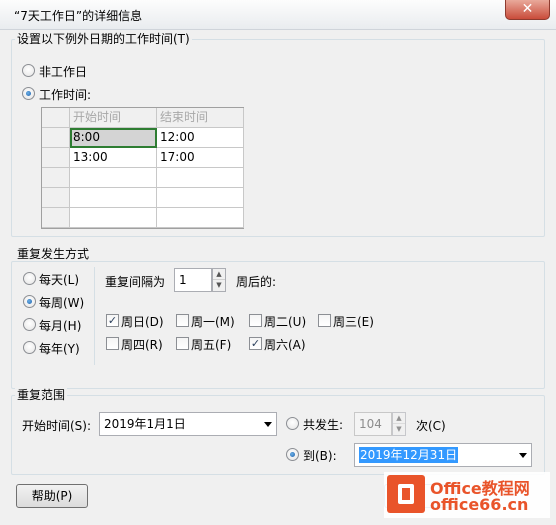  Describe the element at coordinates (113, 138) in the screenshot. I see `grid-cell-start: 8:00` at that location.